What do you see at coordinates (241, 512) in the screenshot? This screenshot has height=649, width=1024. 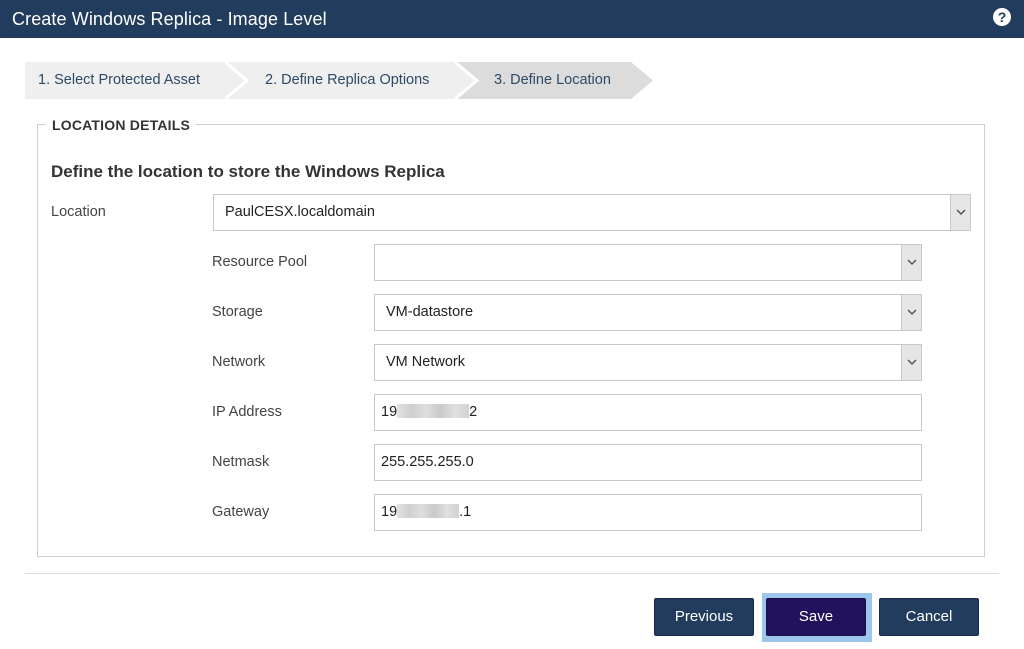 I see `gateway-label: Gateway` at bounding box center [241, 512].